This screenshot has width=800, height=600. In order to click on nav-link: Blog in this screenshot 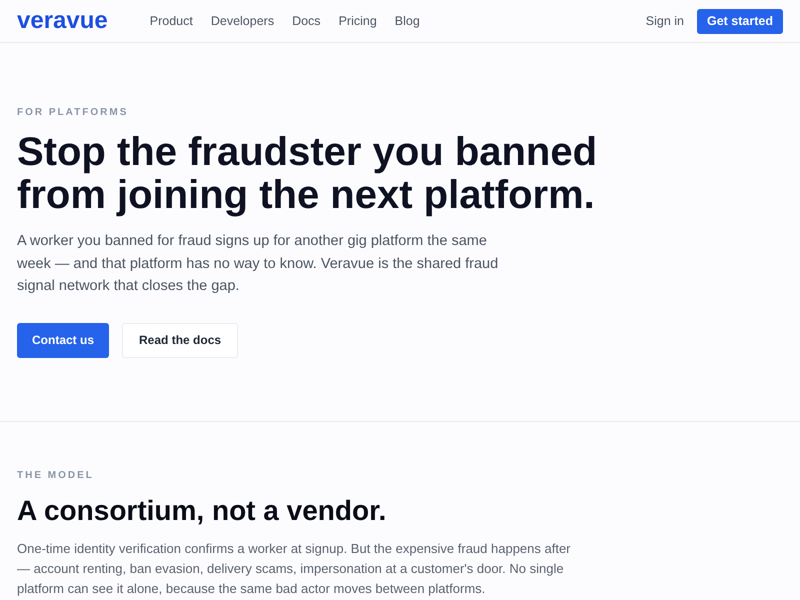, I will do `click(407, 21)`.